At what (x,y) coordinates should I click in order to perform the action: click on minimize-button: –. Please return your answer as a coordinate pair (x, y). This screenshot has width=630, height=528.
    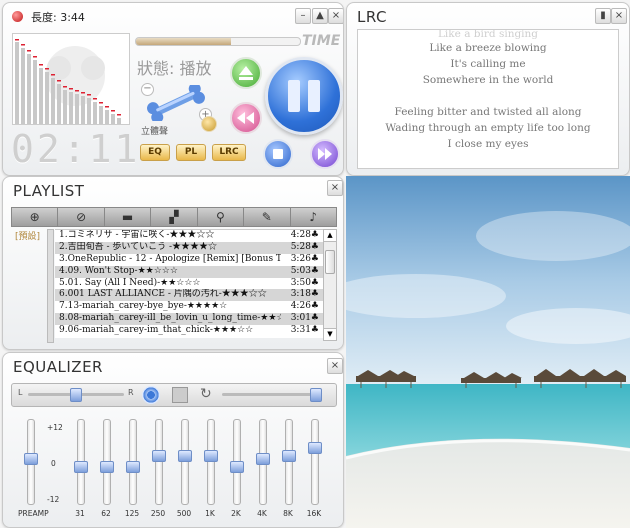
    Looking at the image, I should click on (303, 16).